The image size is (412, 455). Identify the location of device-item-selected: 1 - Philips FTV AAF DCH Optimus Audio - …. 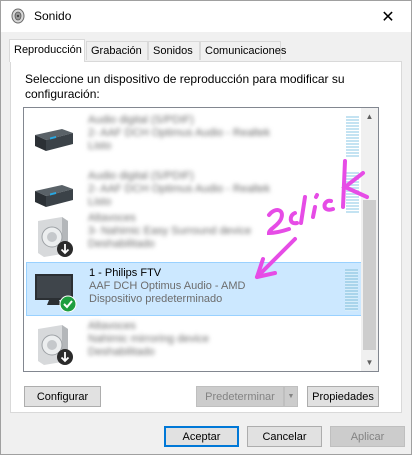
(194, 289).